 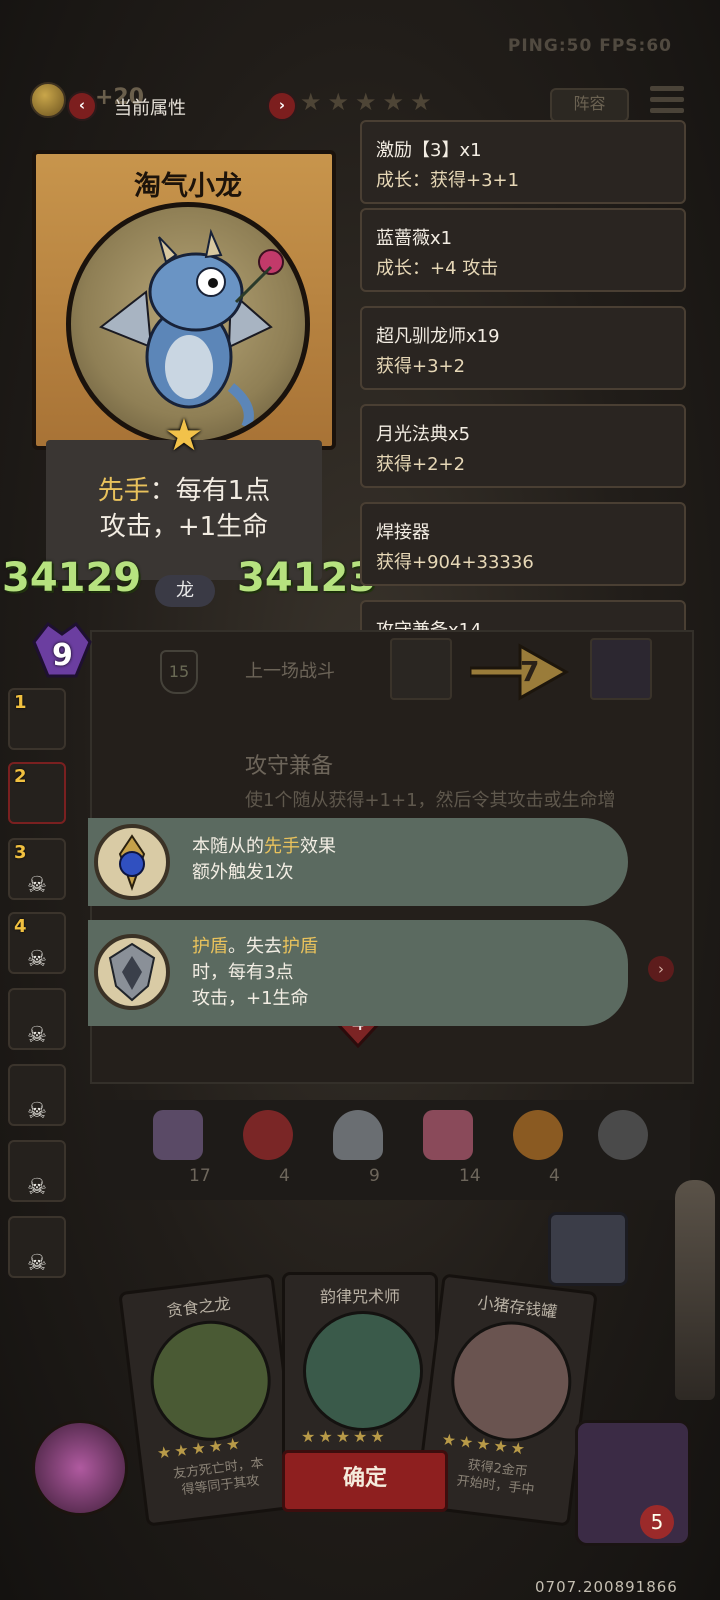 I want to click on alarm-clock-icon, so click(x=268, y=1135).